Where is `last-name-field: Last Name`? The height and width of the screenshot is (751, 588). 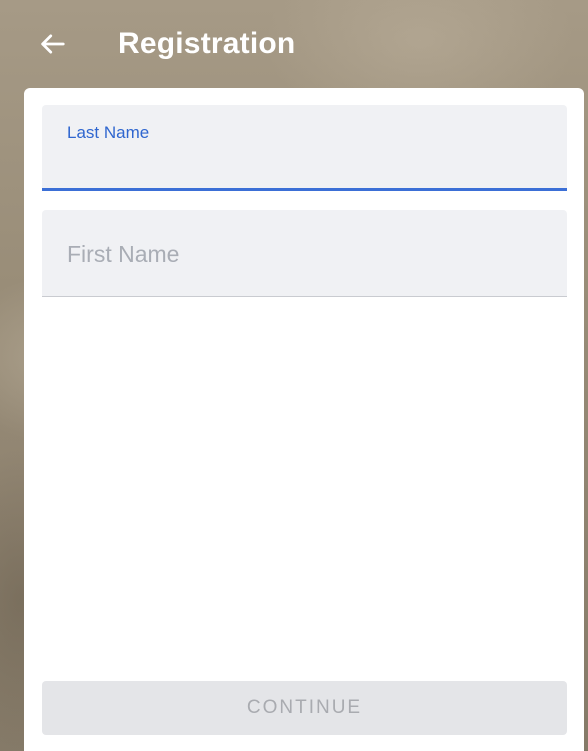
last-name-field: Last Name is located at coordinates (304, 148).